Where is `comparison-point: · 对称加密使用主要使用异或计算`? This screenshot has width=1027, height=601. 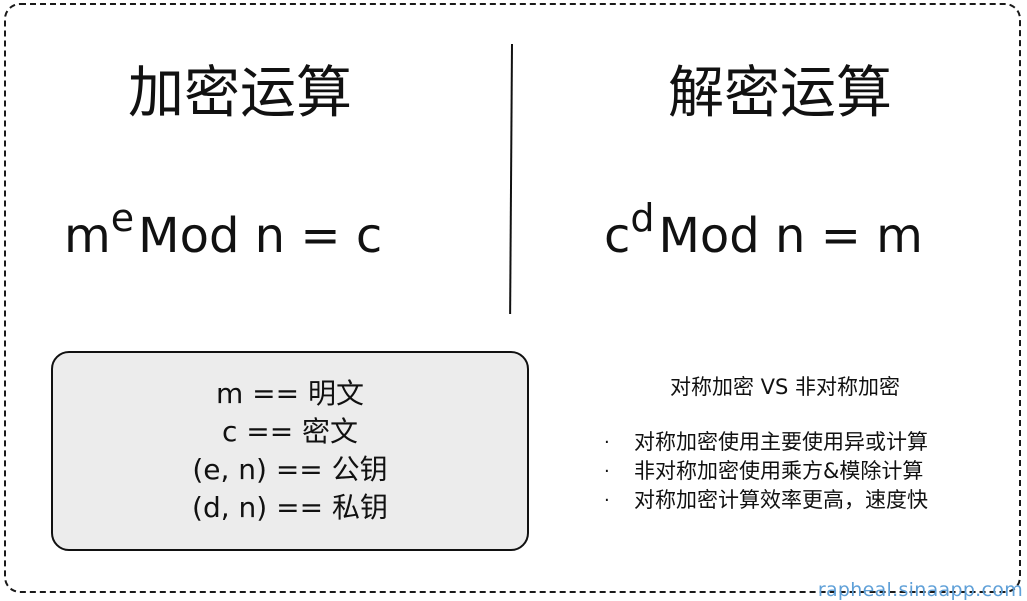 comparison-point: · 对称加密使用主要使用异或计算 is located at coordinates (764, 442).